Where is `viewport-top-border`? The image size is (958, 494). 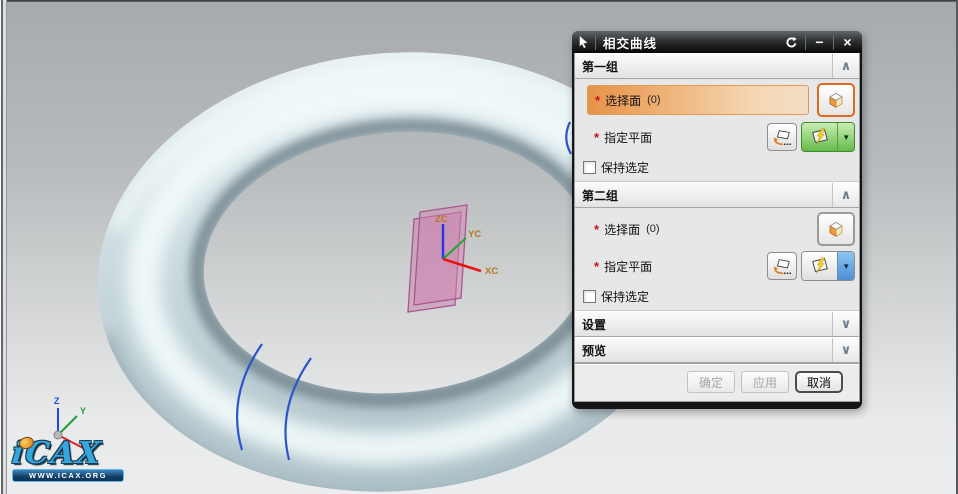 viewport-top-border is located at coordinates (479, 1).